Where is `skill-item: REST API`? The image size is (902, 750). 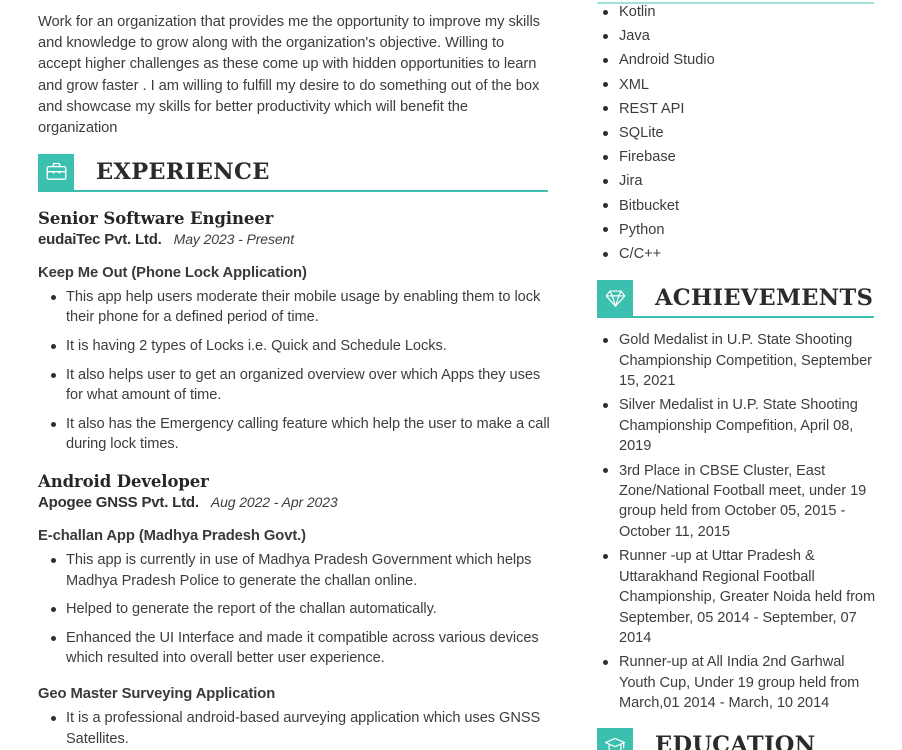
skill-item: REST API is located at coordinates (737, 109).